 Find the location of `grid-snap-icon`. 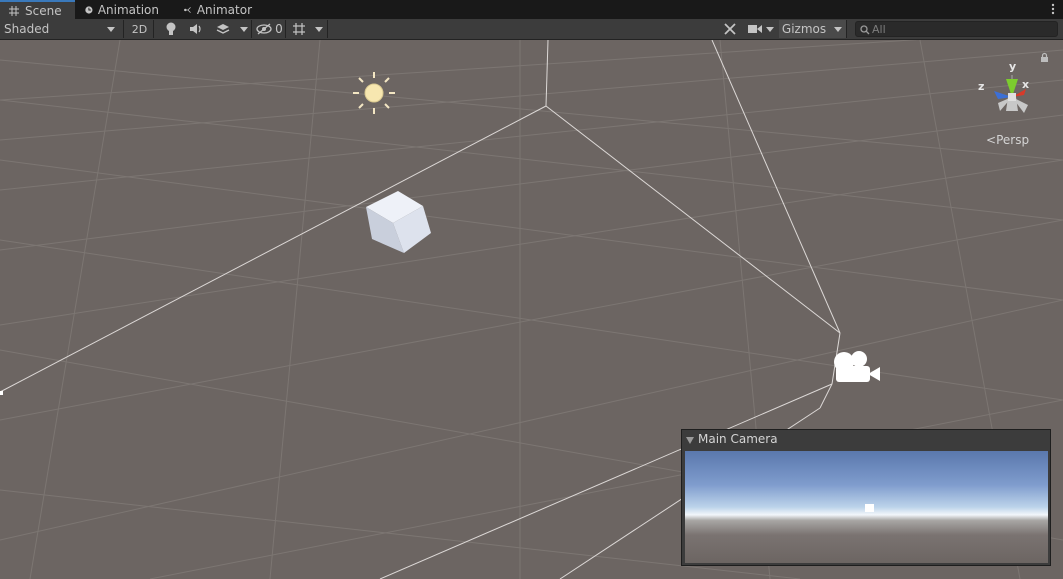

grid-snap-icon is located at coordinates (299, 29).